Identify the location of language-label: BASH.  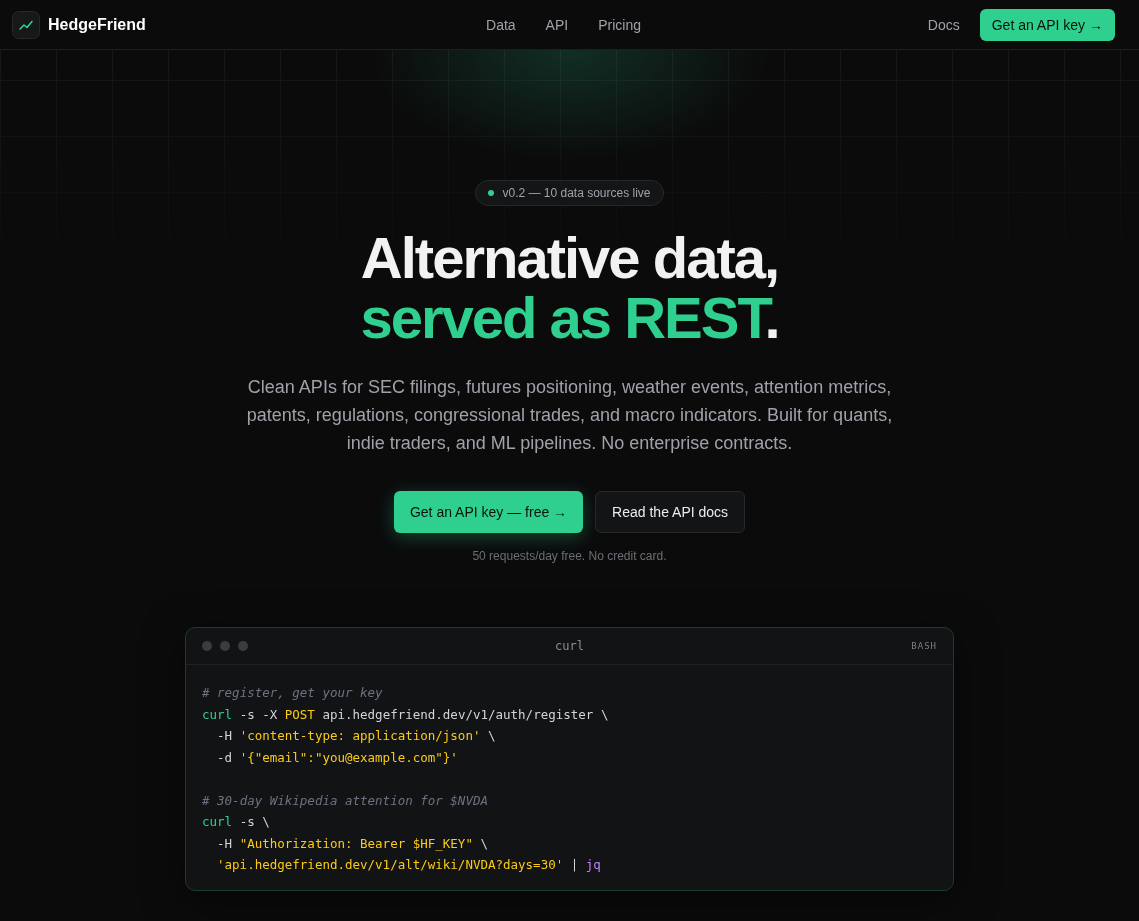
(924, 646).